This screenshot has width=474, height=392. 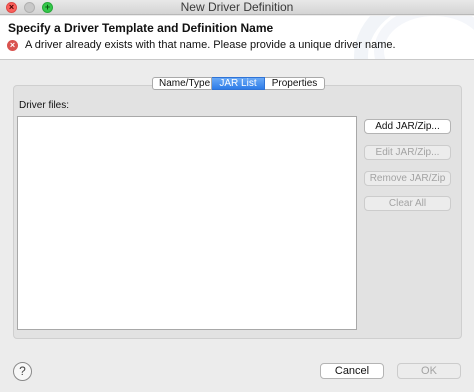 I want to click on clear-all-button: Clear All, so click(x=407, y=203).